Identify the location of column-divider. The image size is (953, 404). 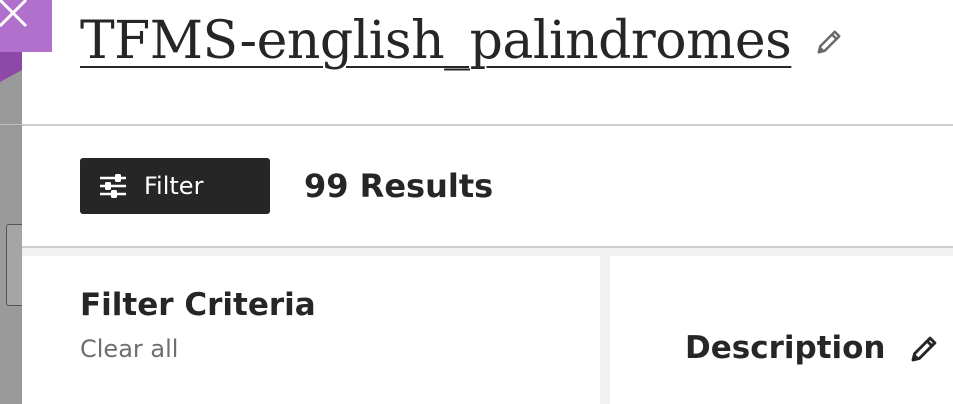
(605, 326).